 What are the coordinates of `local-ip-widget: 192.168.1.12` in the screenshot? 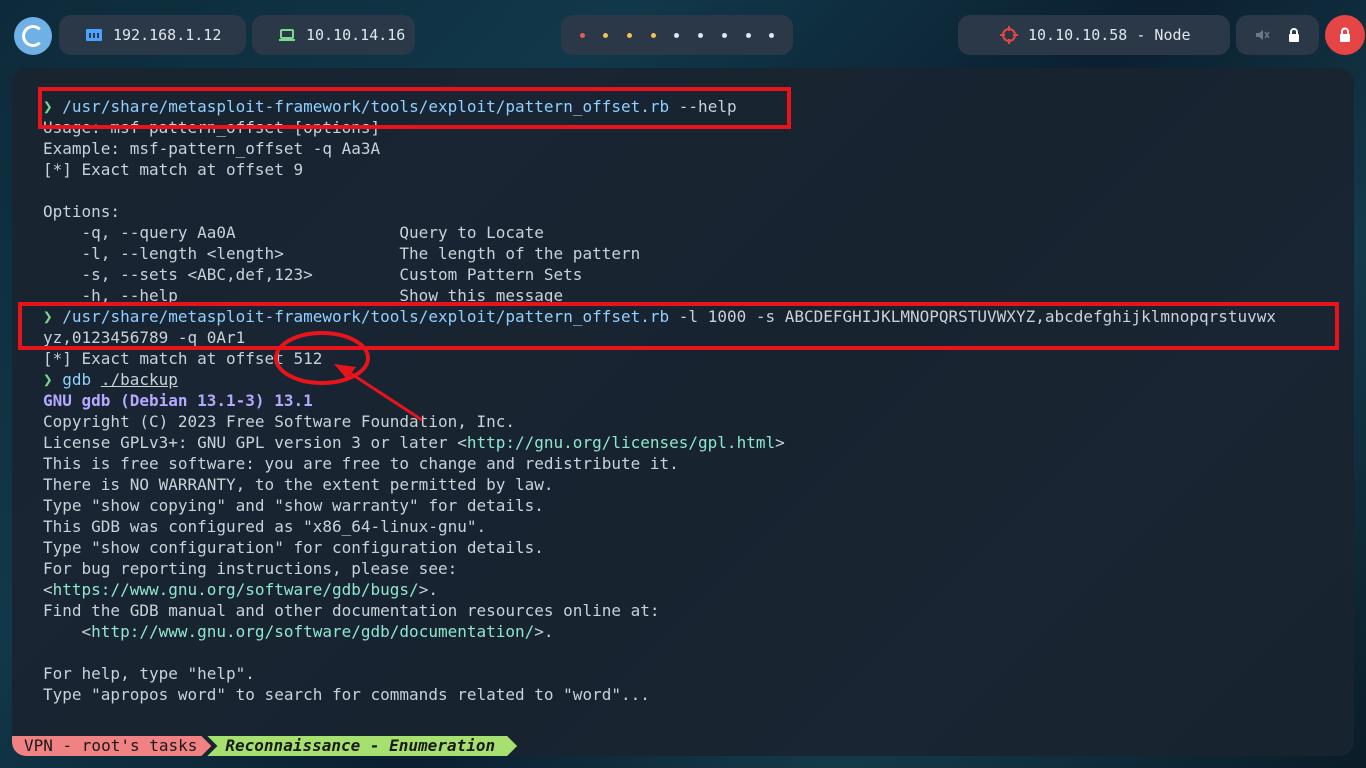 It's located at (152, 35).